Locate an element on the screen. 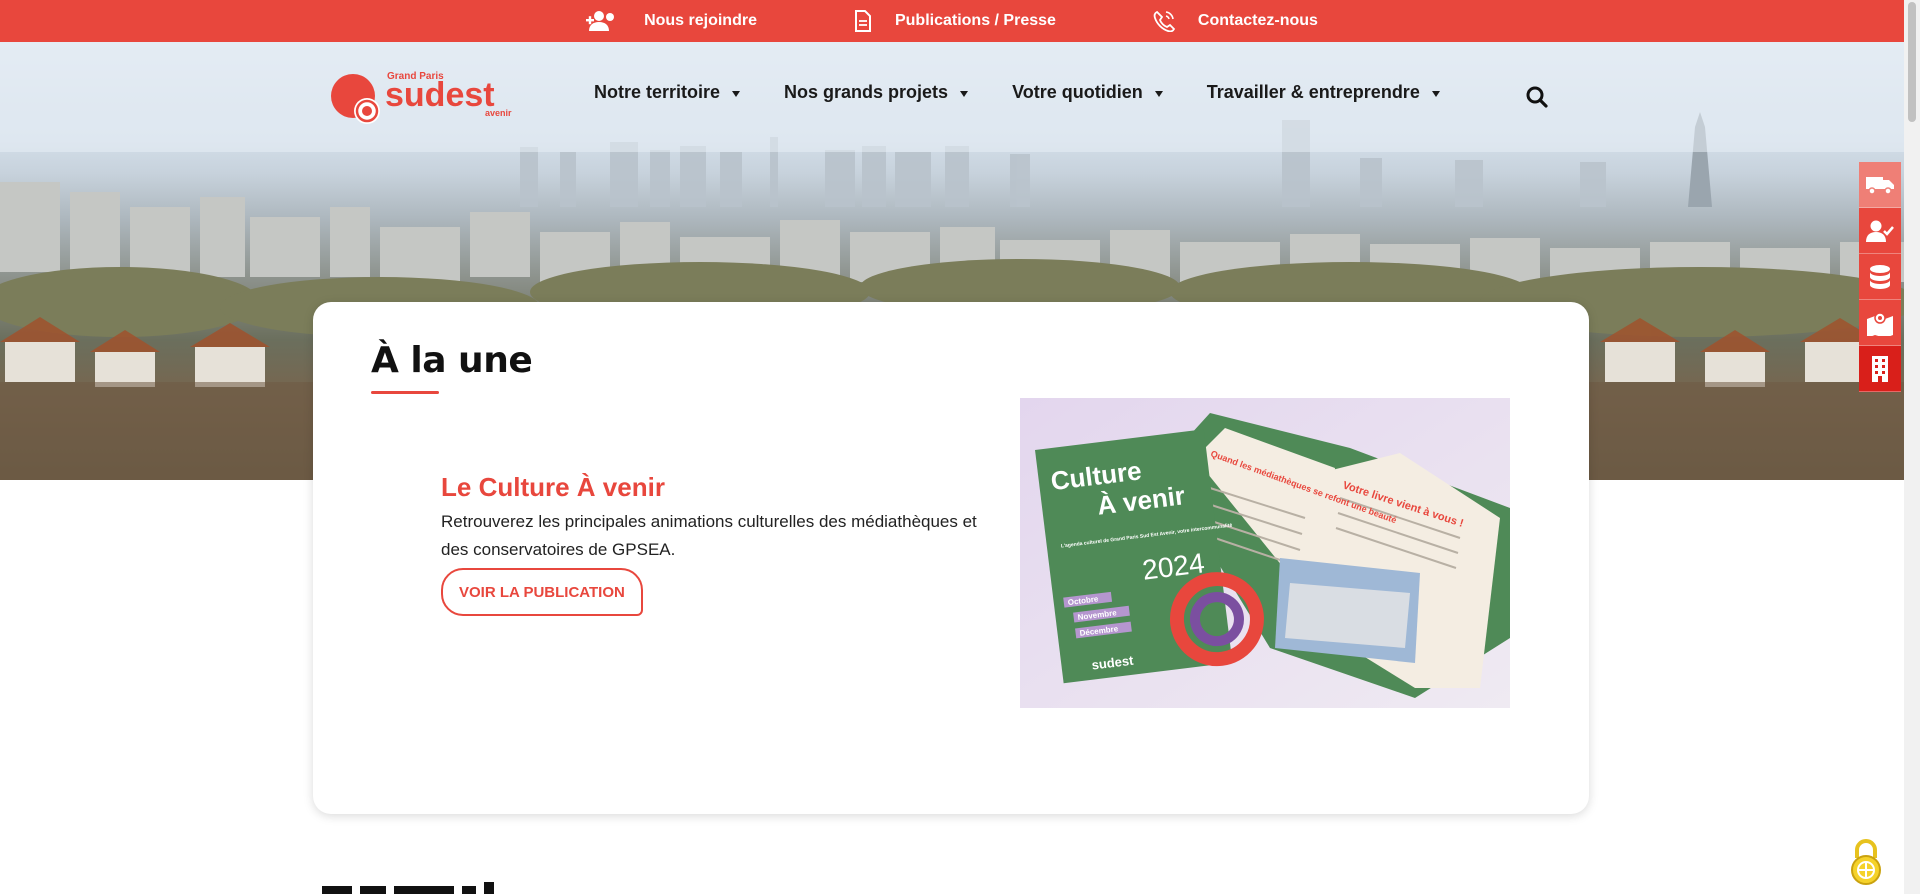  phone-icon is located at coordinates (1164, 21).